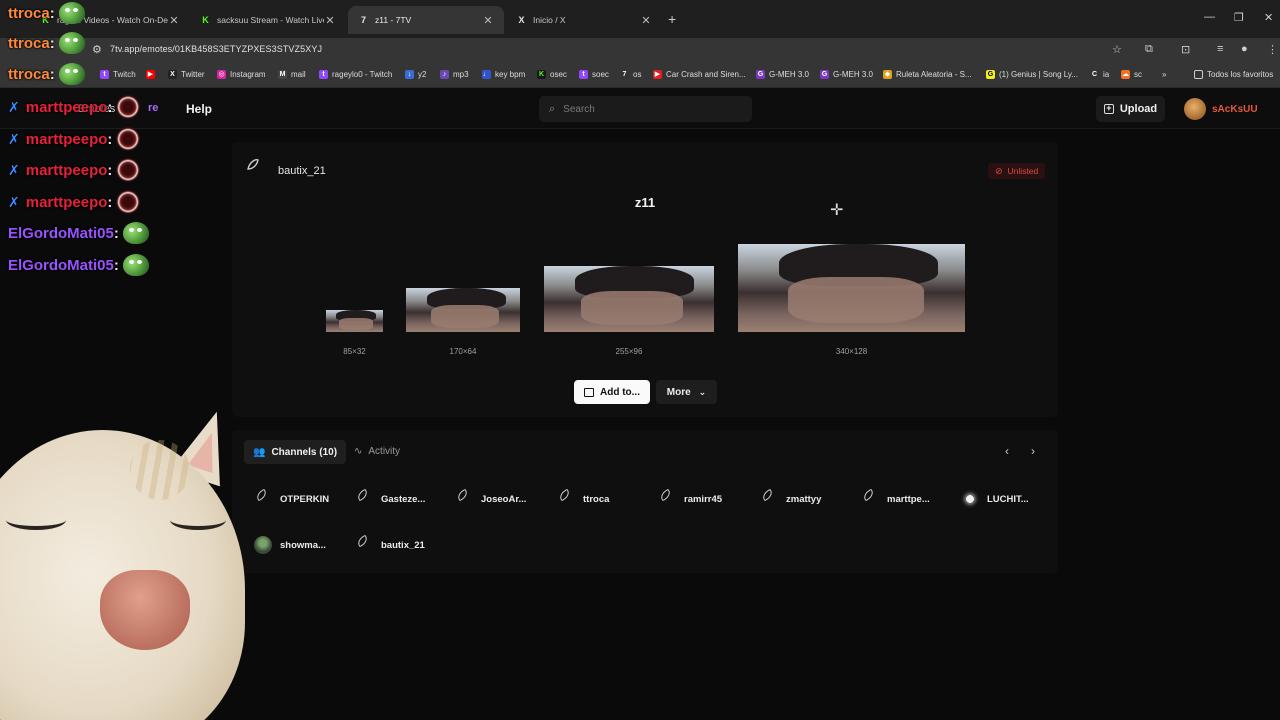 This screenshot has height=720, width=1280. I want to click on profile-icon: ●, so click(1244, 49).